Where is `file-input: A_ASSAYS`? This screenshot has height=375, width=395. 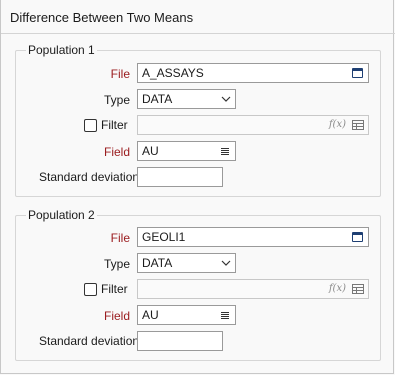 file-input: A_ASSAYS is located at coordinates (253, 73).